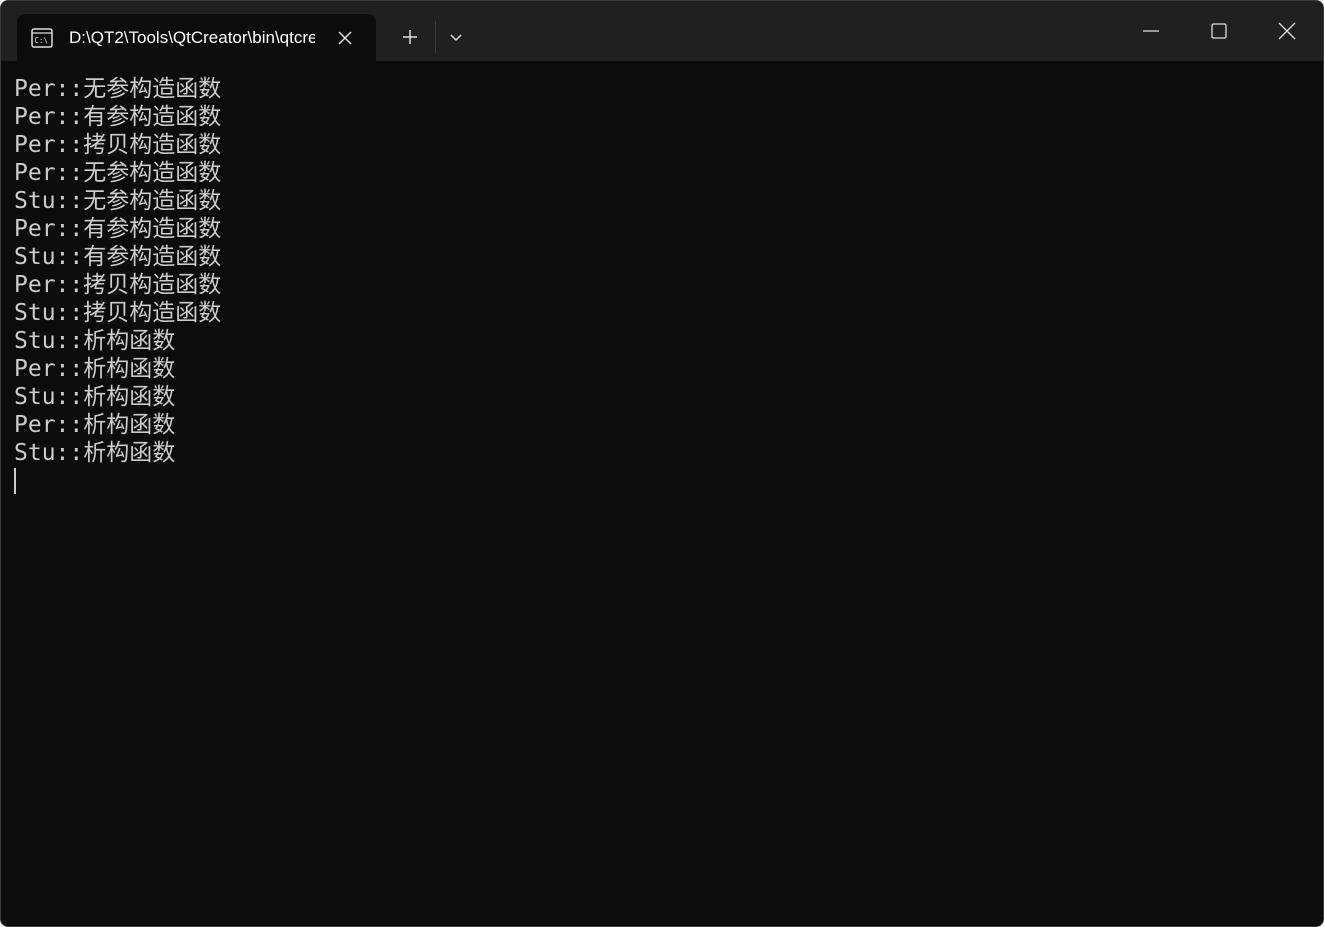 This screenshot has height=927, width=1324. I want to click on close-button, so click(1287, 31).